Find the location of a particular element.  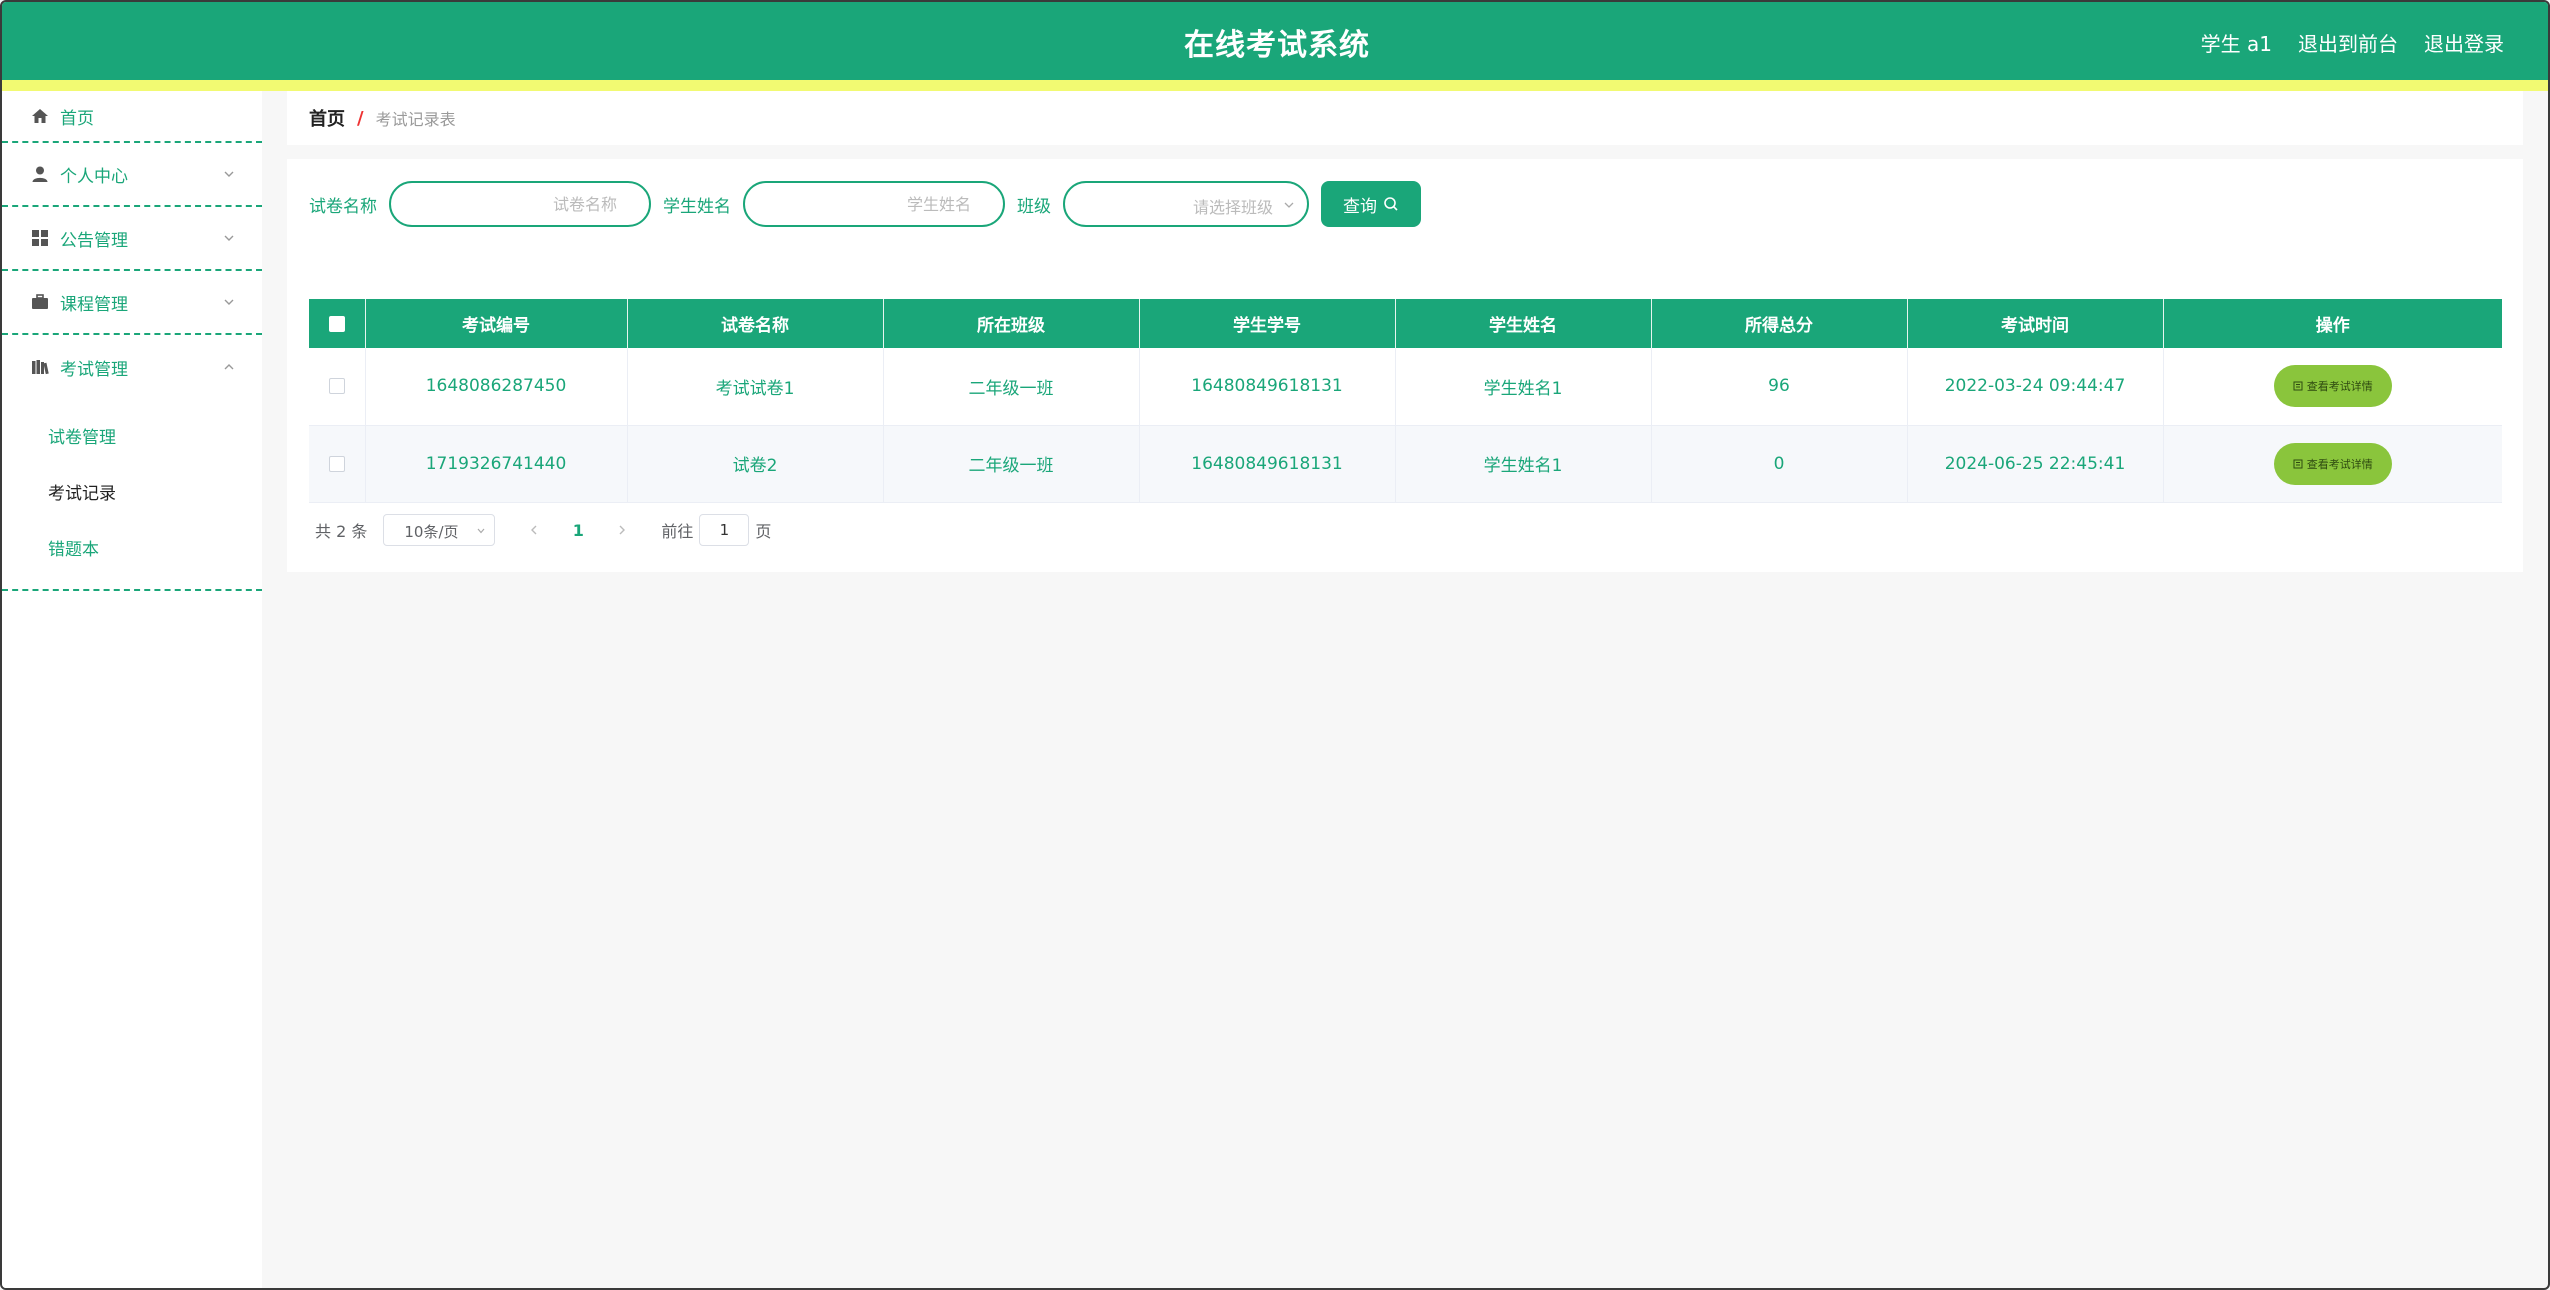

search-icon is located at coordinates (1391, 204).